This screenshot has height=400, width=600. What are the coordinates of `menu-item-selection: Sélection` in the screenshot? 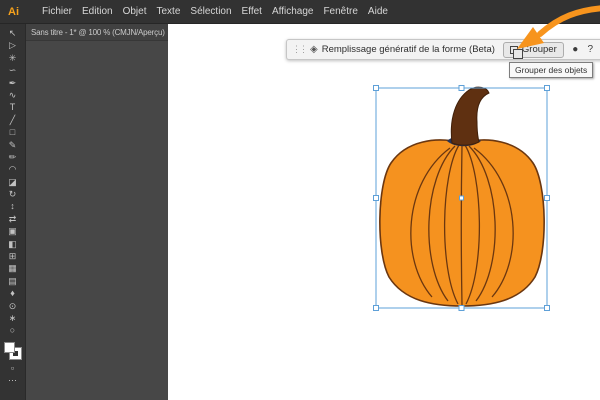 It's located at (210, 12).